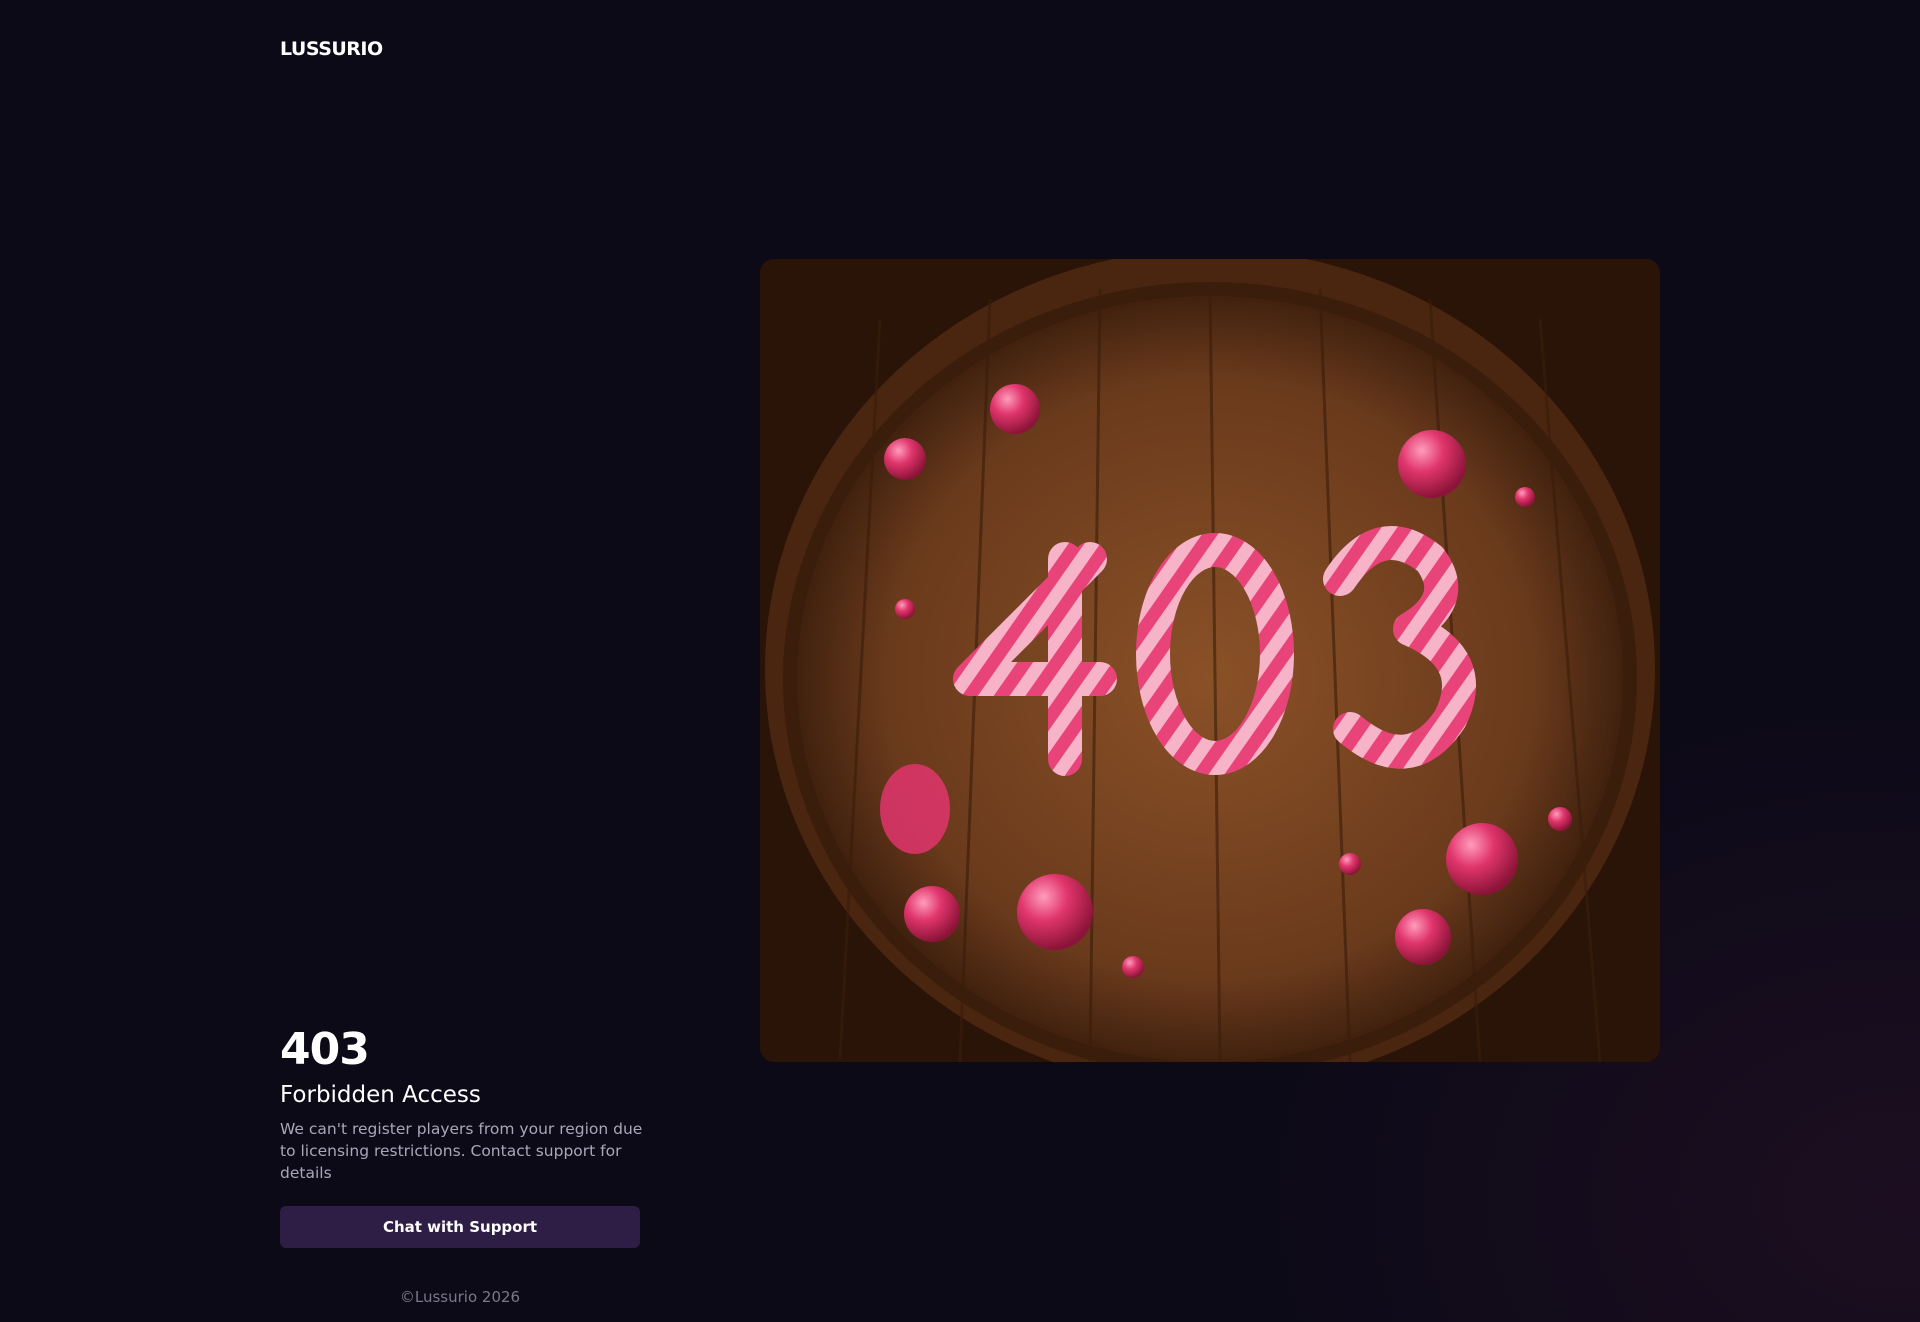  I want to click on copyright-text: ©Lussurio 2026, so click(460, 1297).